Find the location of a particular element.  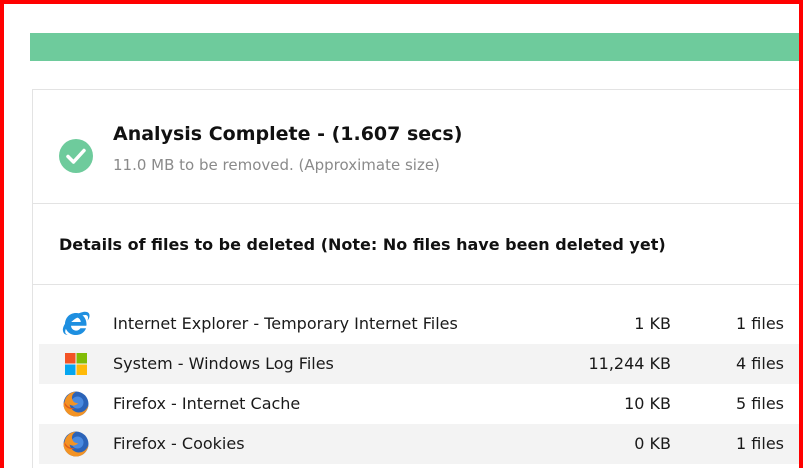

check-circle-icon is located at coordinates (76, 156).